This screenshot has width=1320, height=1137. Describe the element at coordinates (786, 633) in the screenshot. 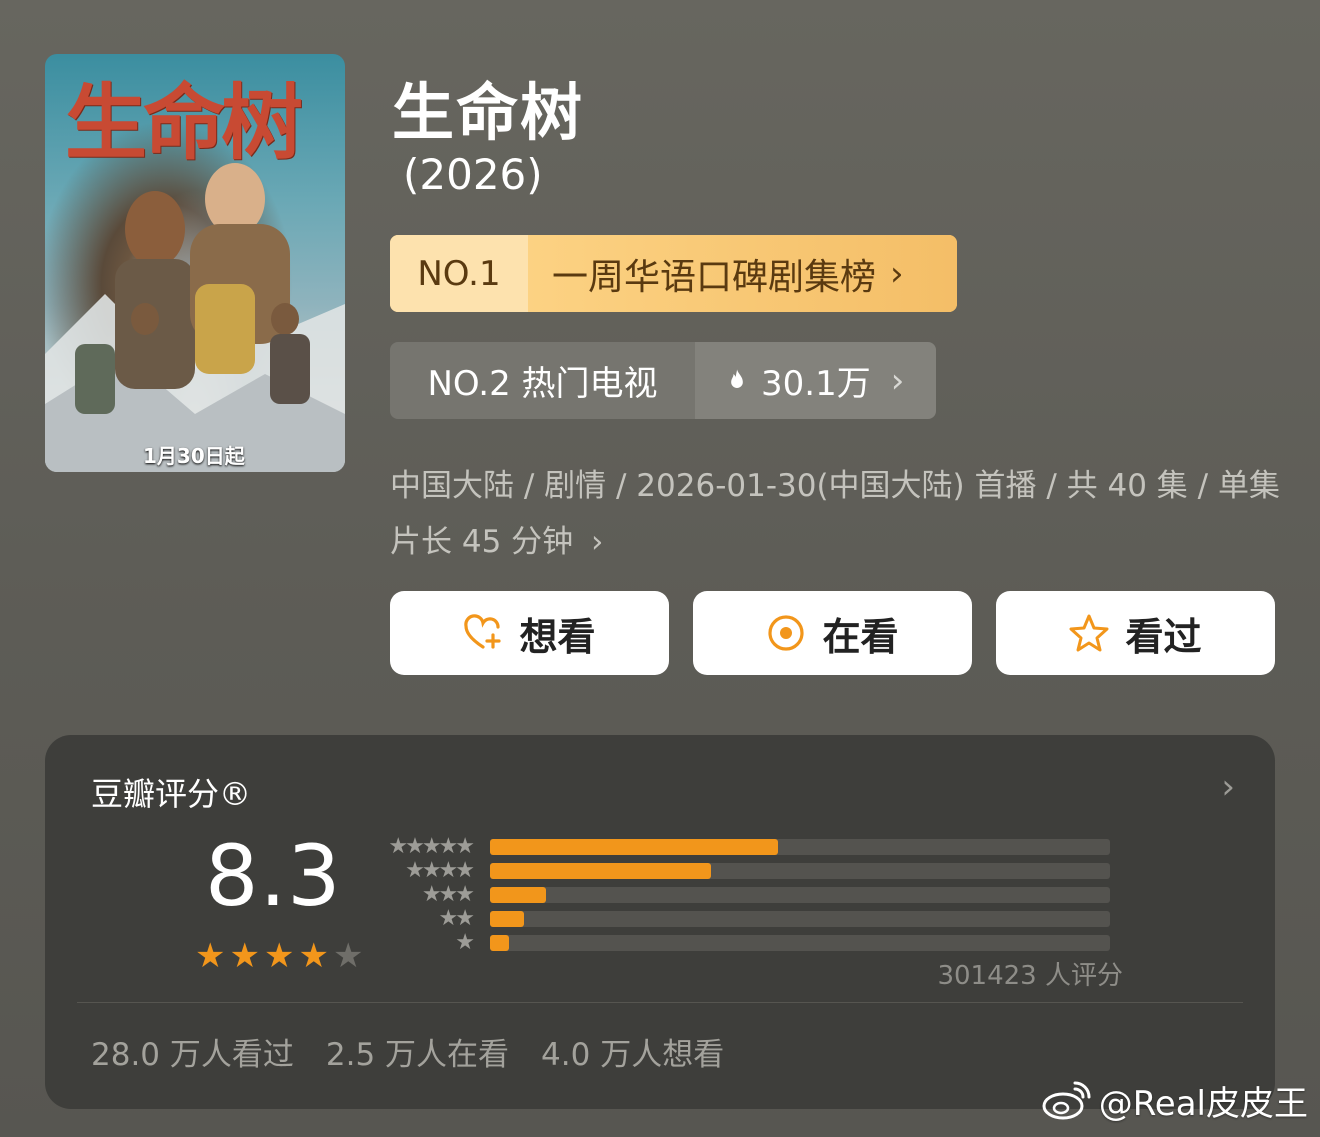

I see `target-icon` at that location.